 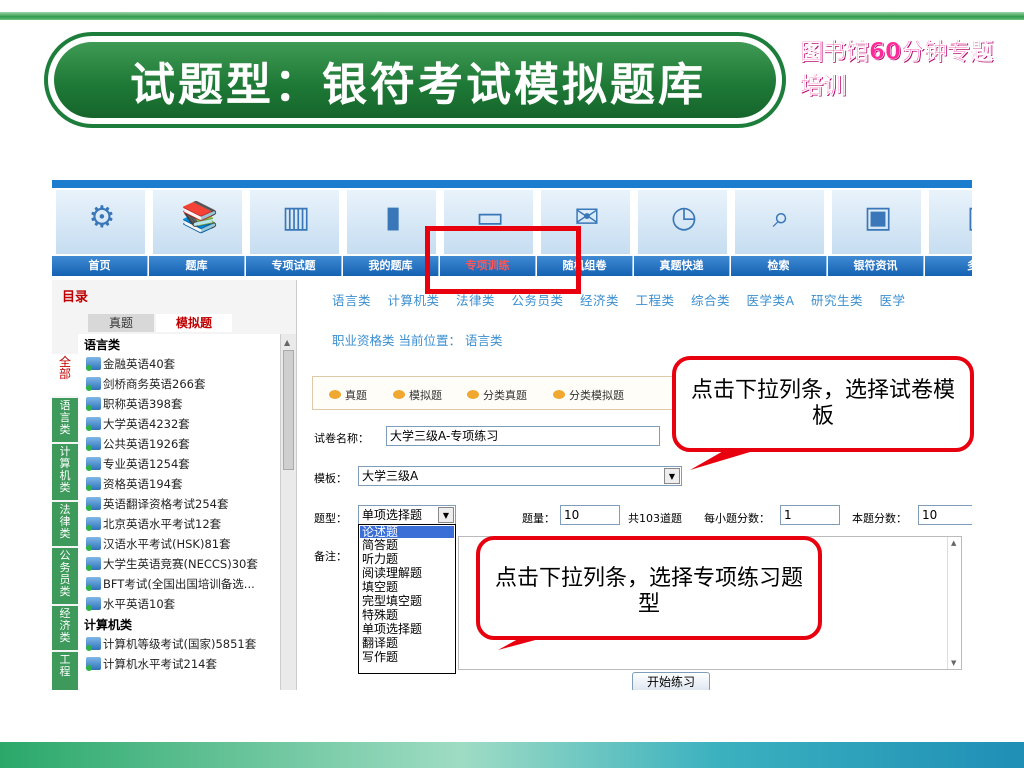 I want to click on filter-fenlei-moni: 分类模拟题, so click(x=588, y=395).